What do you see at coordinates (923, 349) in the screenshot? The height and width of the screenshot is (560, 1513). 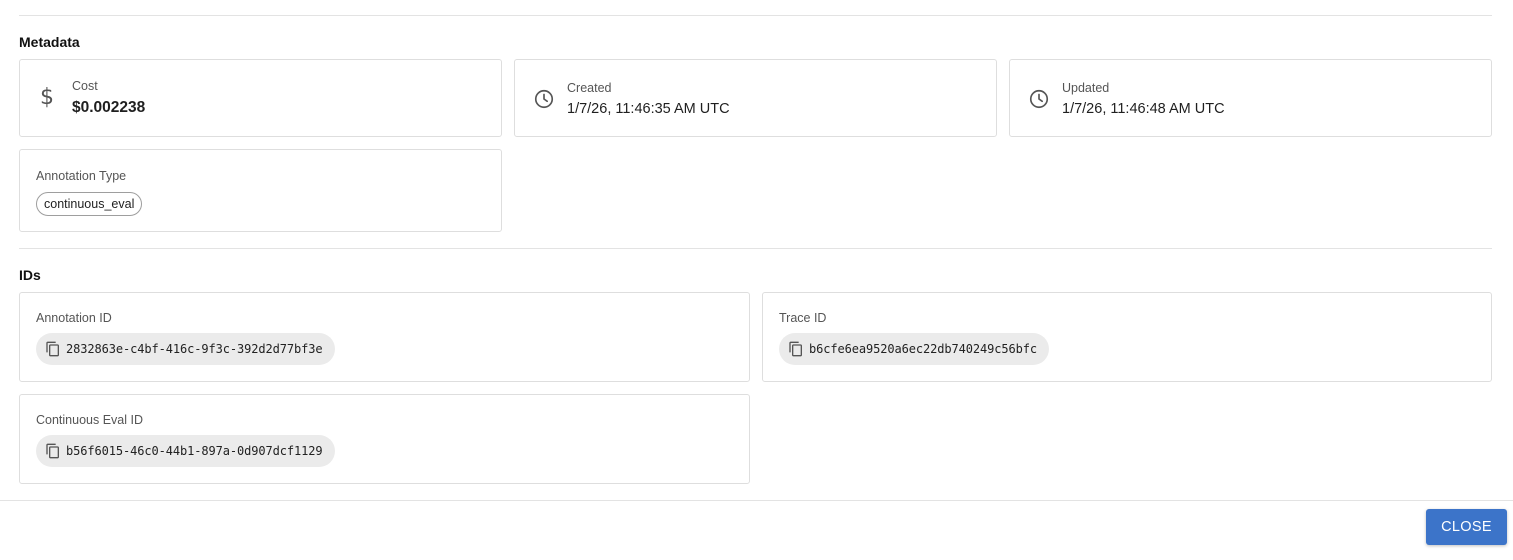 I see `trace-id-value: b6cfe6ea9520a6ec22db740249c56bfc` at bounding box center [923, 349].